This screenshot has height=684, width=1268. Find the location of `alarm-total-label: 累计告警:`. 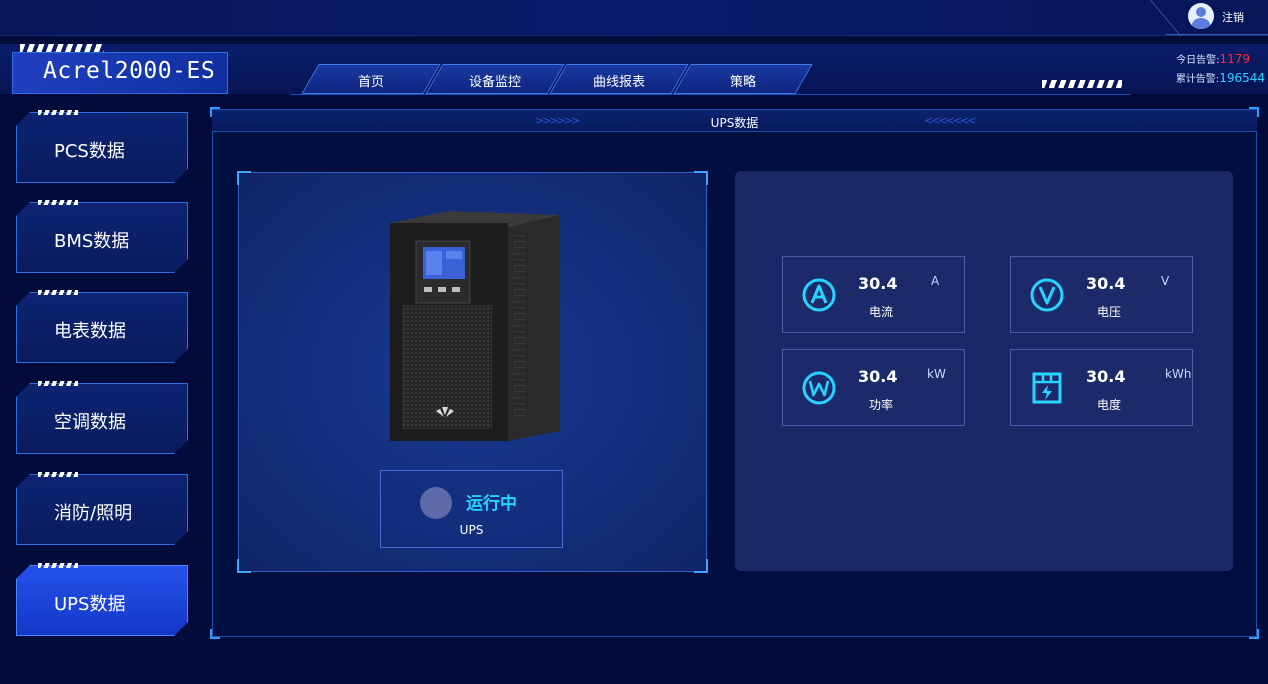

alarm-total-label: 累计告警: is located at coordinates (1197, 79).